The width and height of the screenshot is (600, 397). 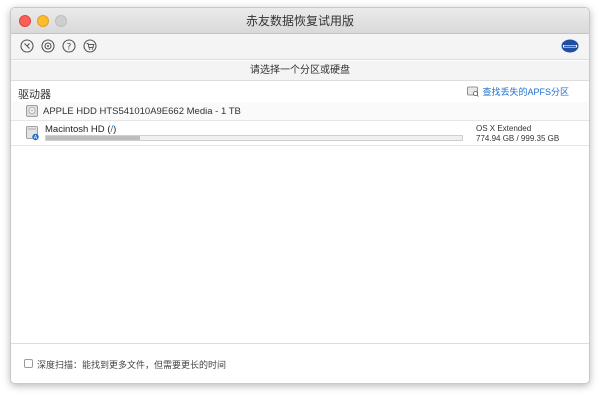 What do you see at coordinates (518, 138) in the screenshot?
I see `volume-size: 774.94 GB / 999.35 GB` at bounding box center [518, 138].